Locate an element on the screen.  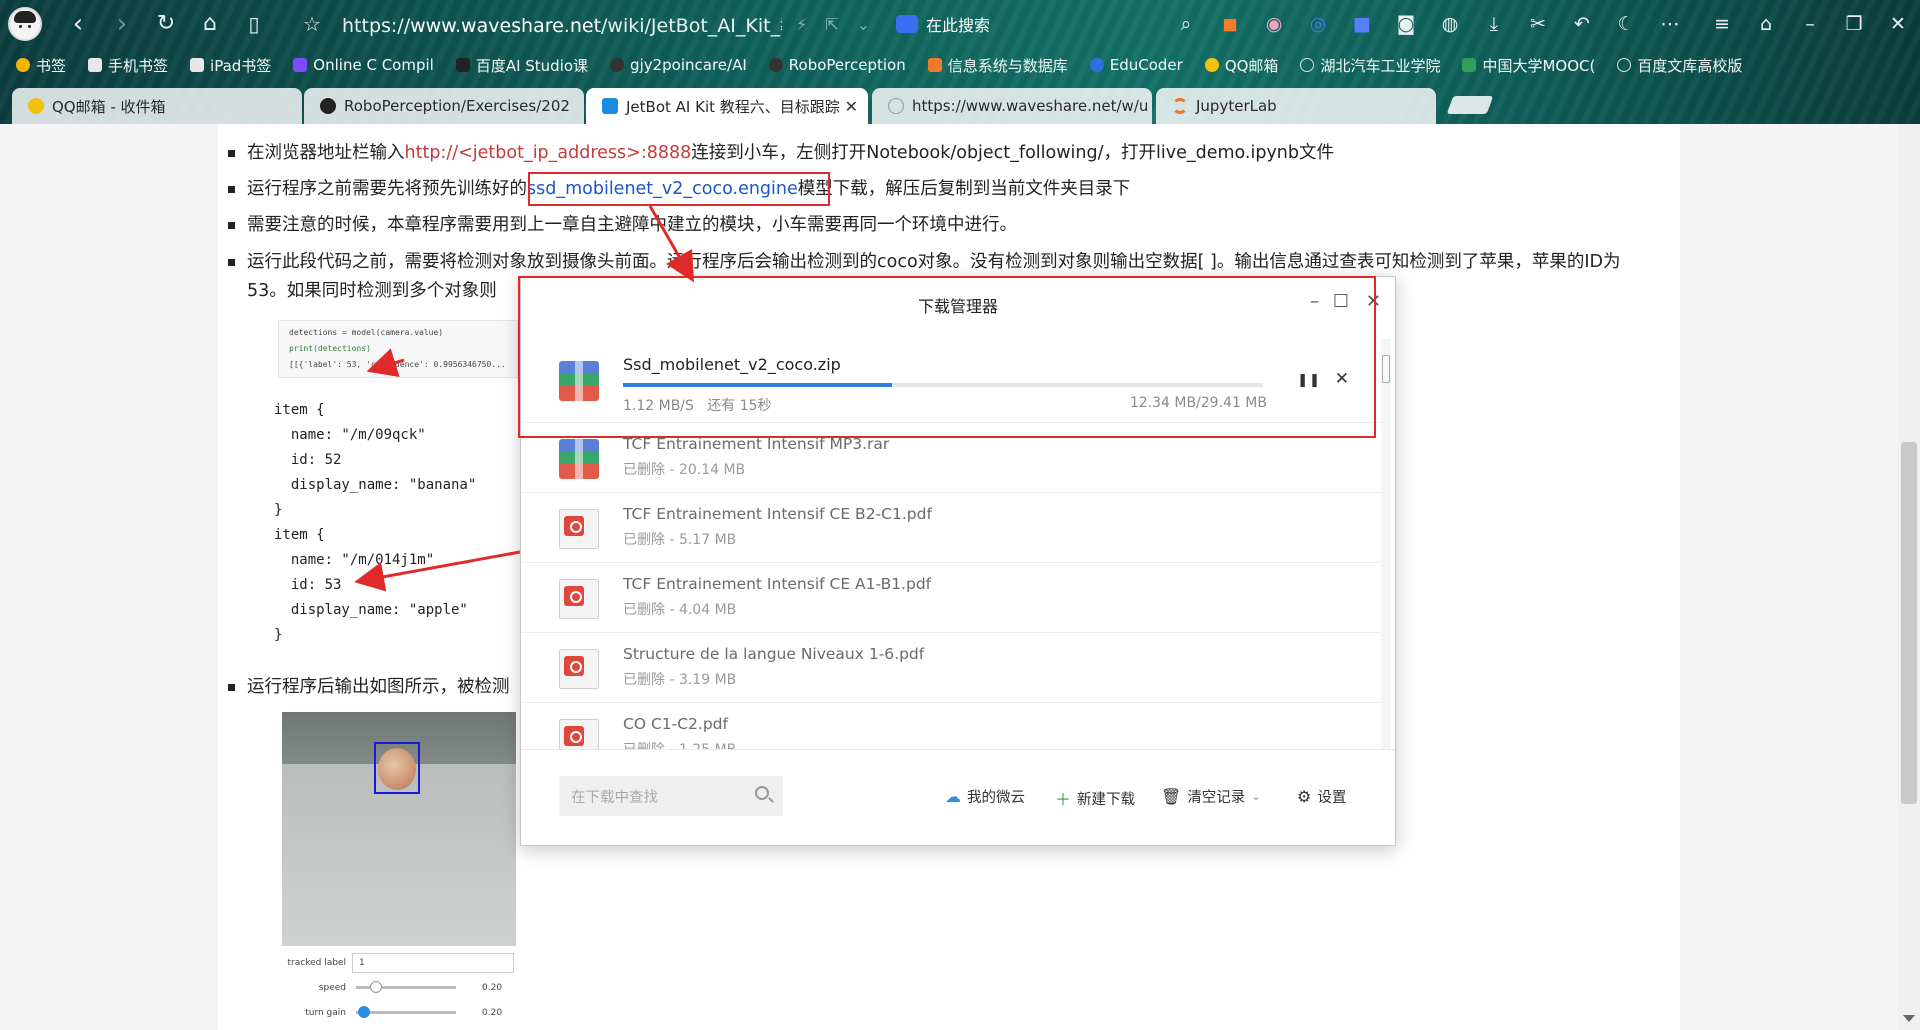
scissors-icon: ✂ is located at coordinates (1538, 24).